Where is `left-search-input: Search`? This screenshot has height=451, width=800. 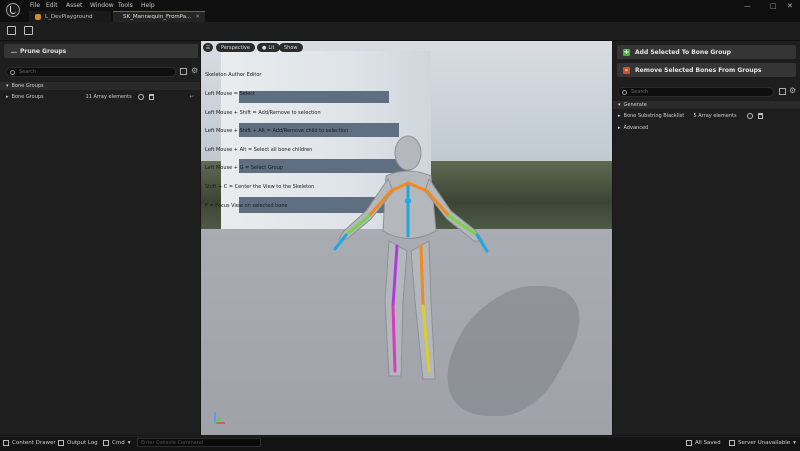 left-search-input: Search is located at coordinates (91, 72).